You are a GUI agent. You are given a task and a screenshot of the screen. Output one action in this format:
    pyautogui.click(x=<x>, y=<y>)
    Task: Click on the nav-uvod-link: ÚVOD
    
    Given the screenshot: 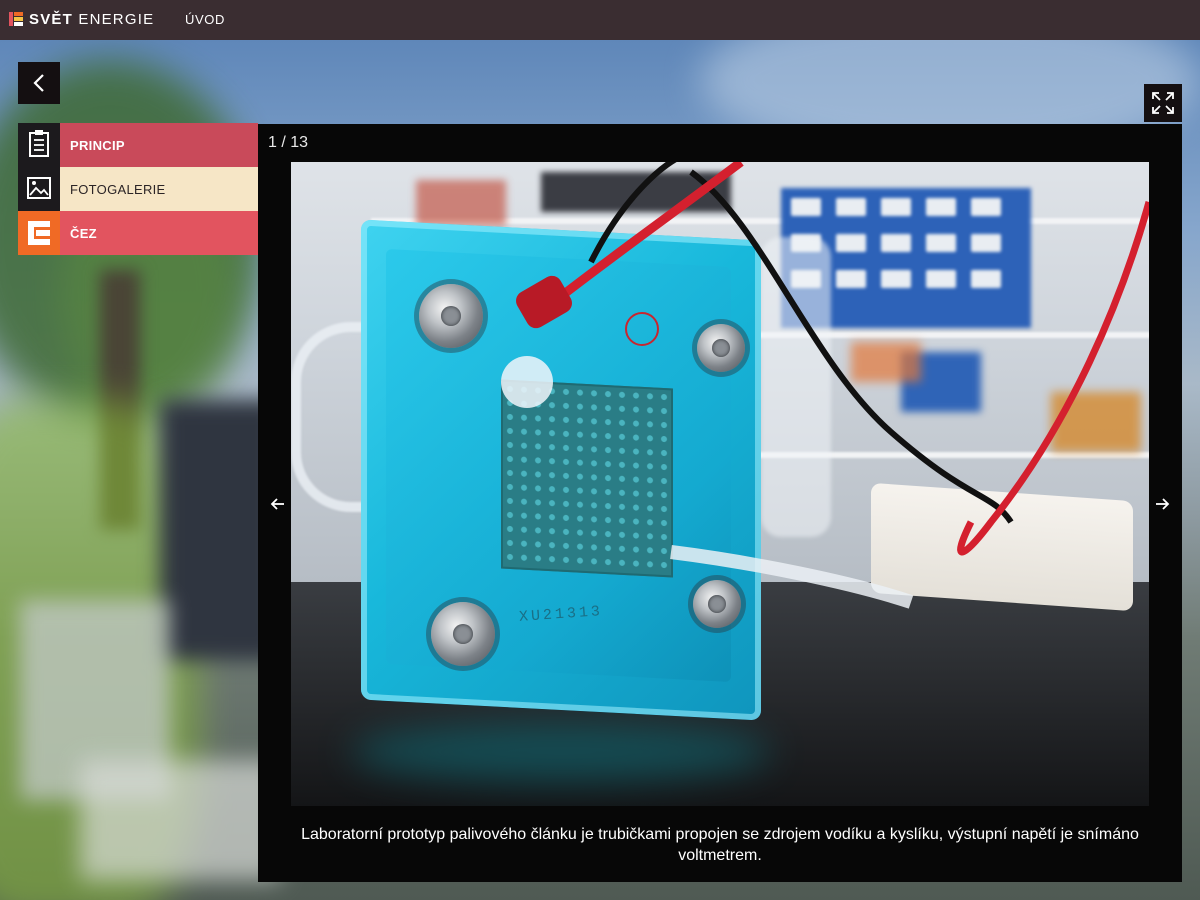 What is the action you would take?
    pyautogui.click(x=205, y=19)
    